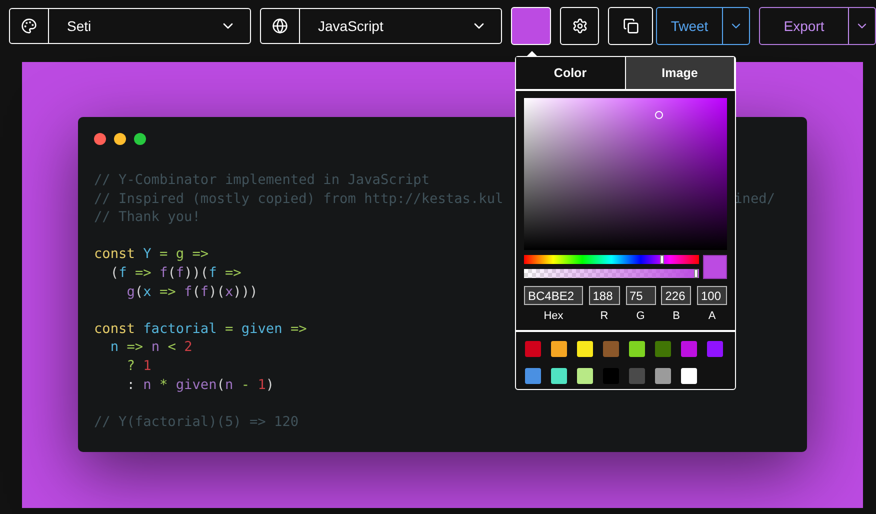 Image resolution: width=876 pixels, height=514 pixels. I want to click on picker-tab: Color, so click(571, 73).